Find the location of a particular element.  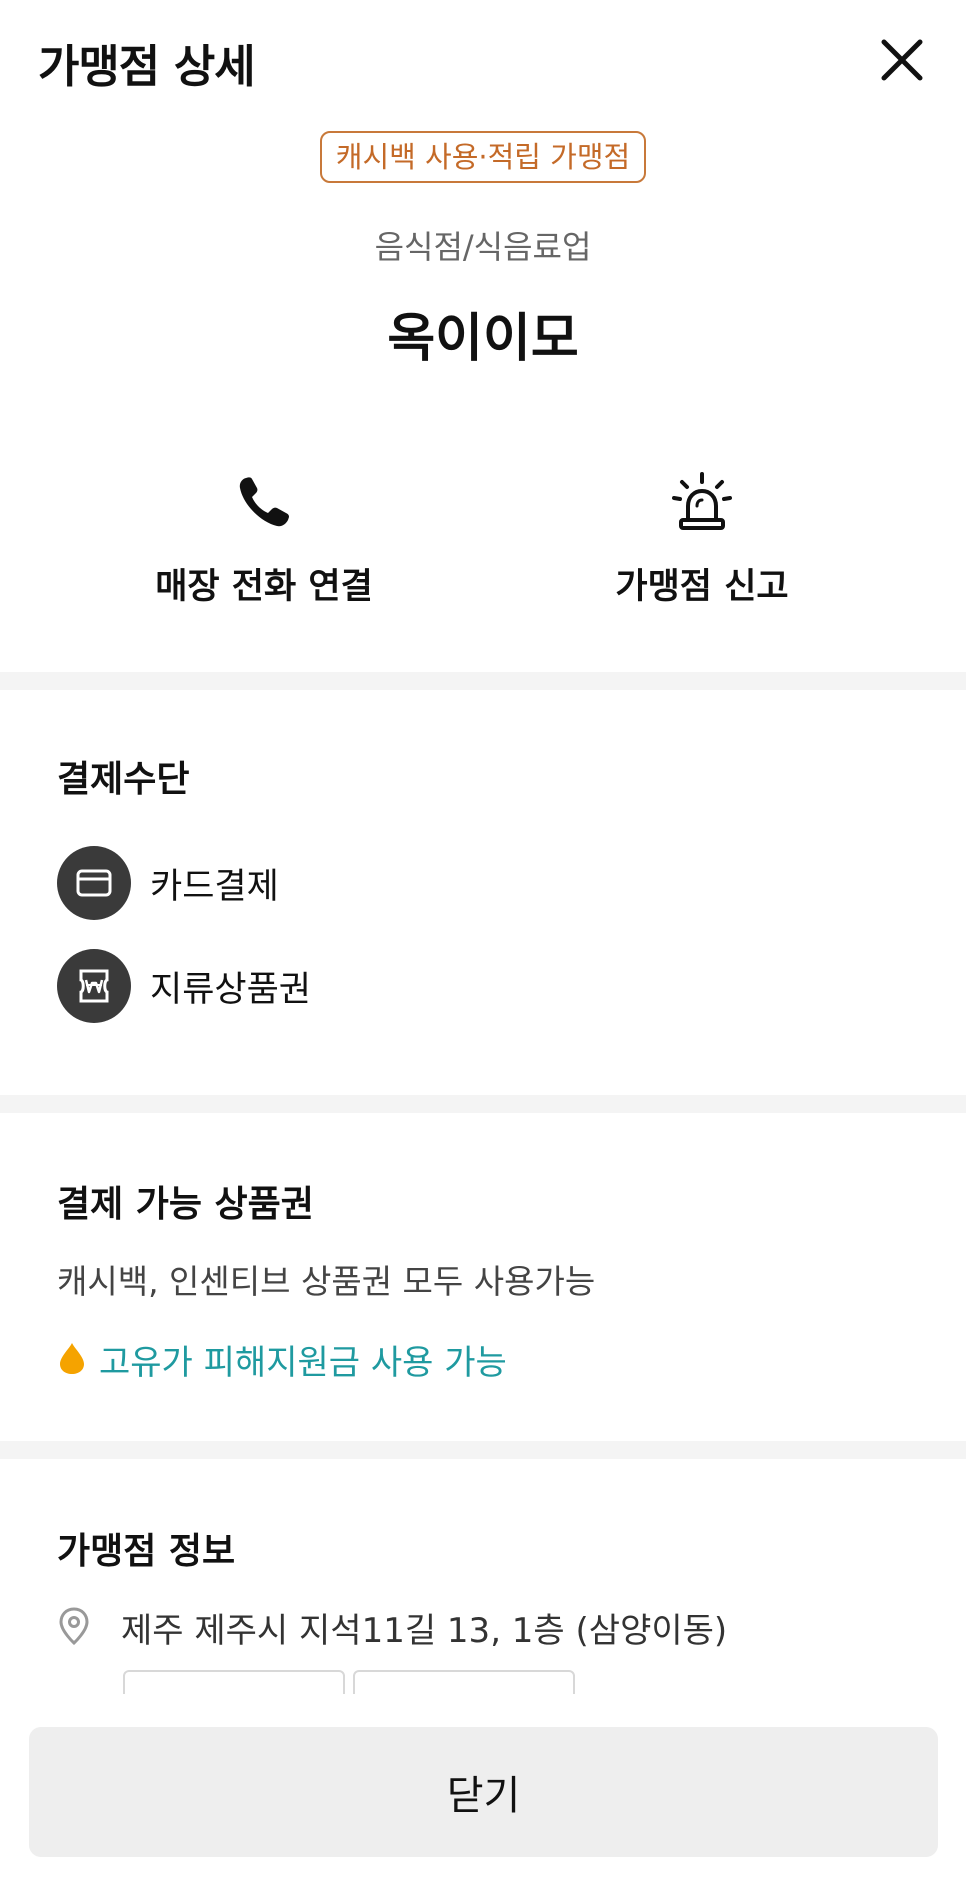

payment-method-label: 카드결제 is located at coordinates (214, 886).